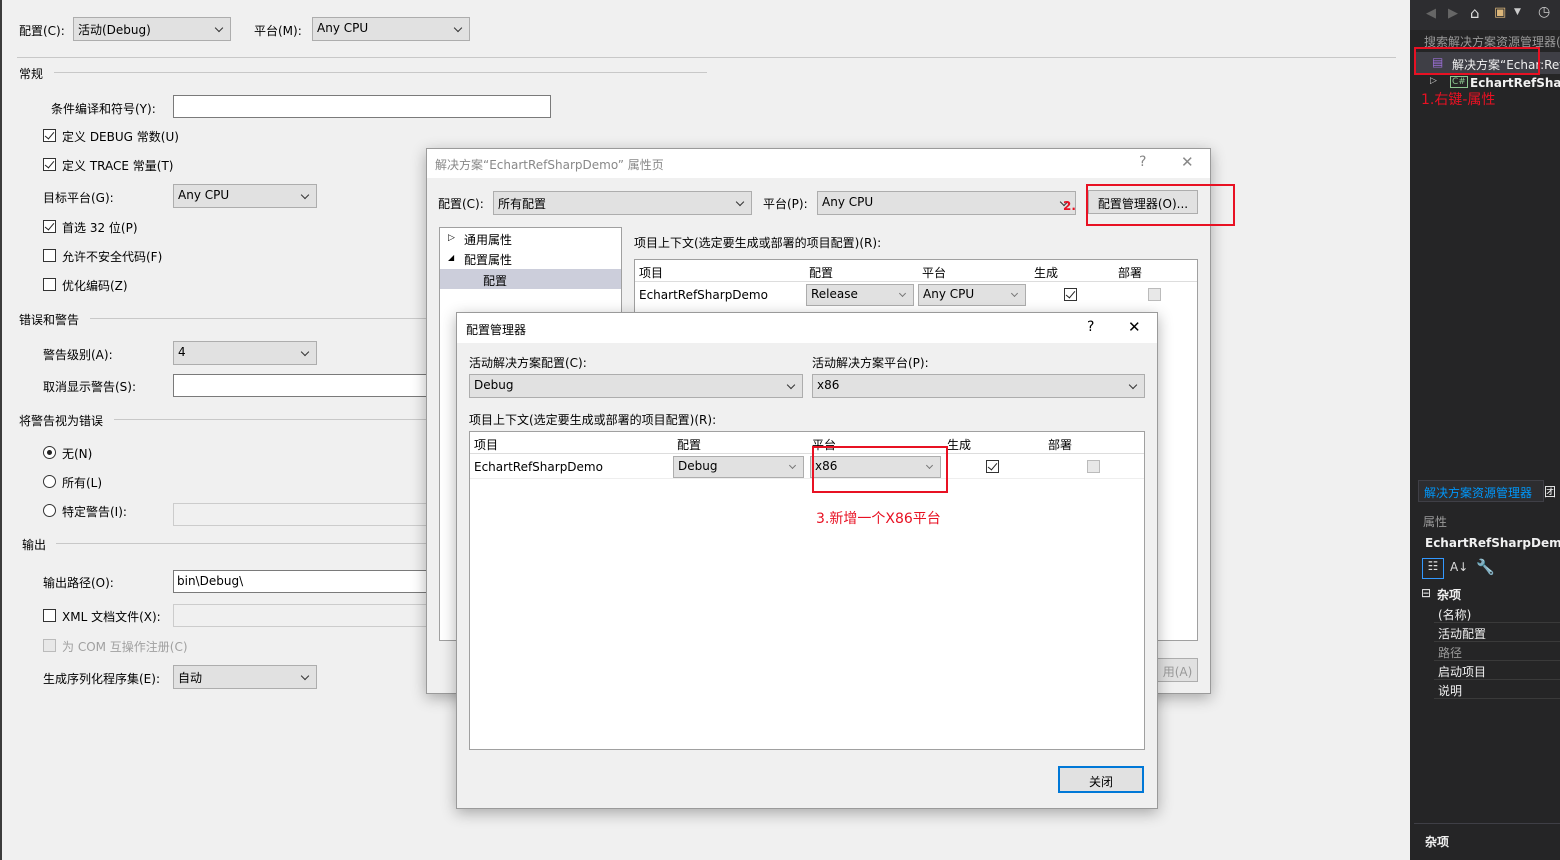 The width and height of the screenshot is (1560, 860). Describe the element at coordinates (103, 109) in the screenshot. I see `cond-symbols-label: 条件编译和符号(Y):` at that location.